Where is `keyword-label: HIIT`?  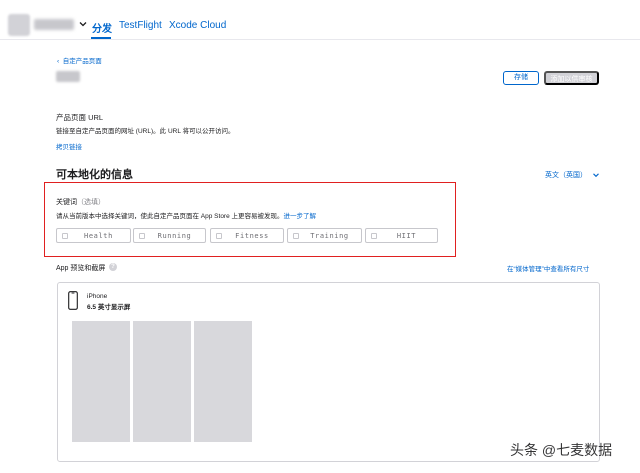
keyword-label: HIIT is located at coordinates (406, 236).